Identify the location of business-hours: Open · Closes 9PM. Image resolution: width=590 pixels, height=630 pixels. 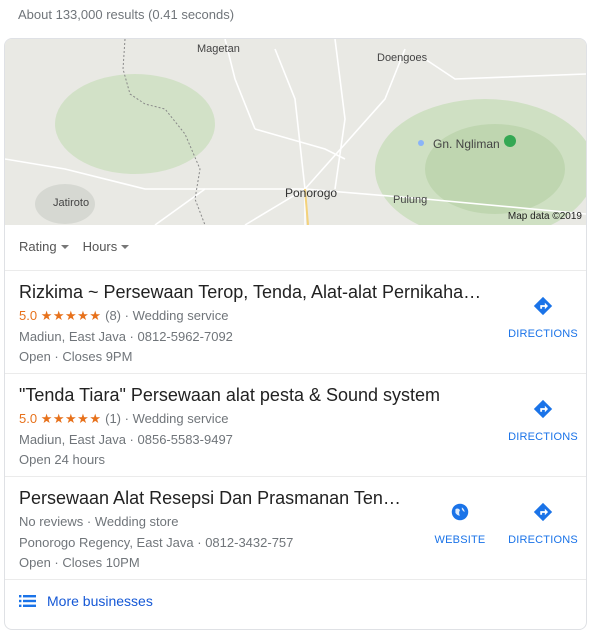
(76, 356).